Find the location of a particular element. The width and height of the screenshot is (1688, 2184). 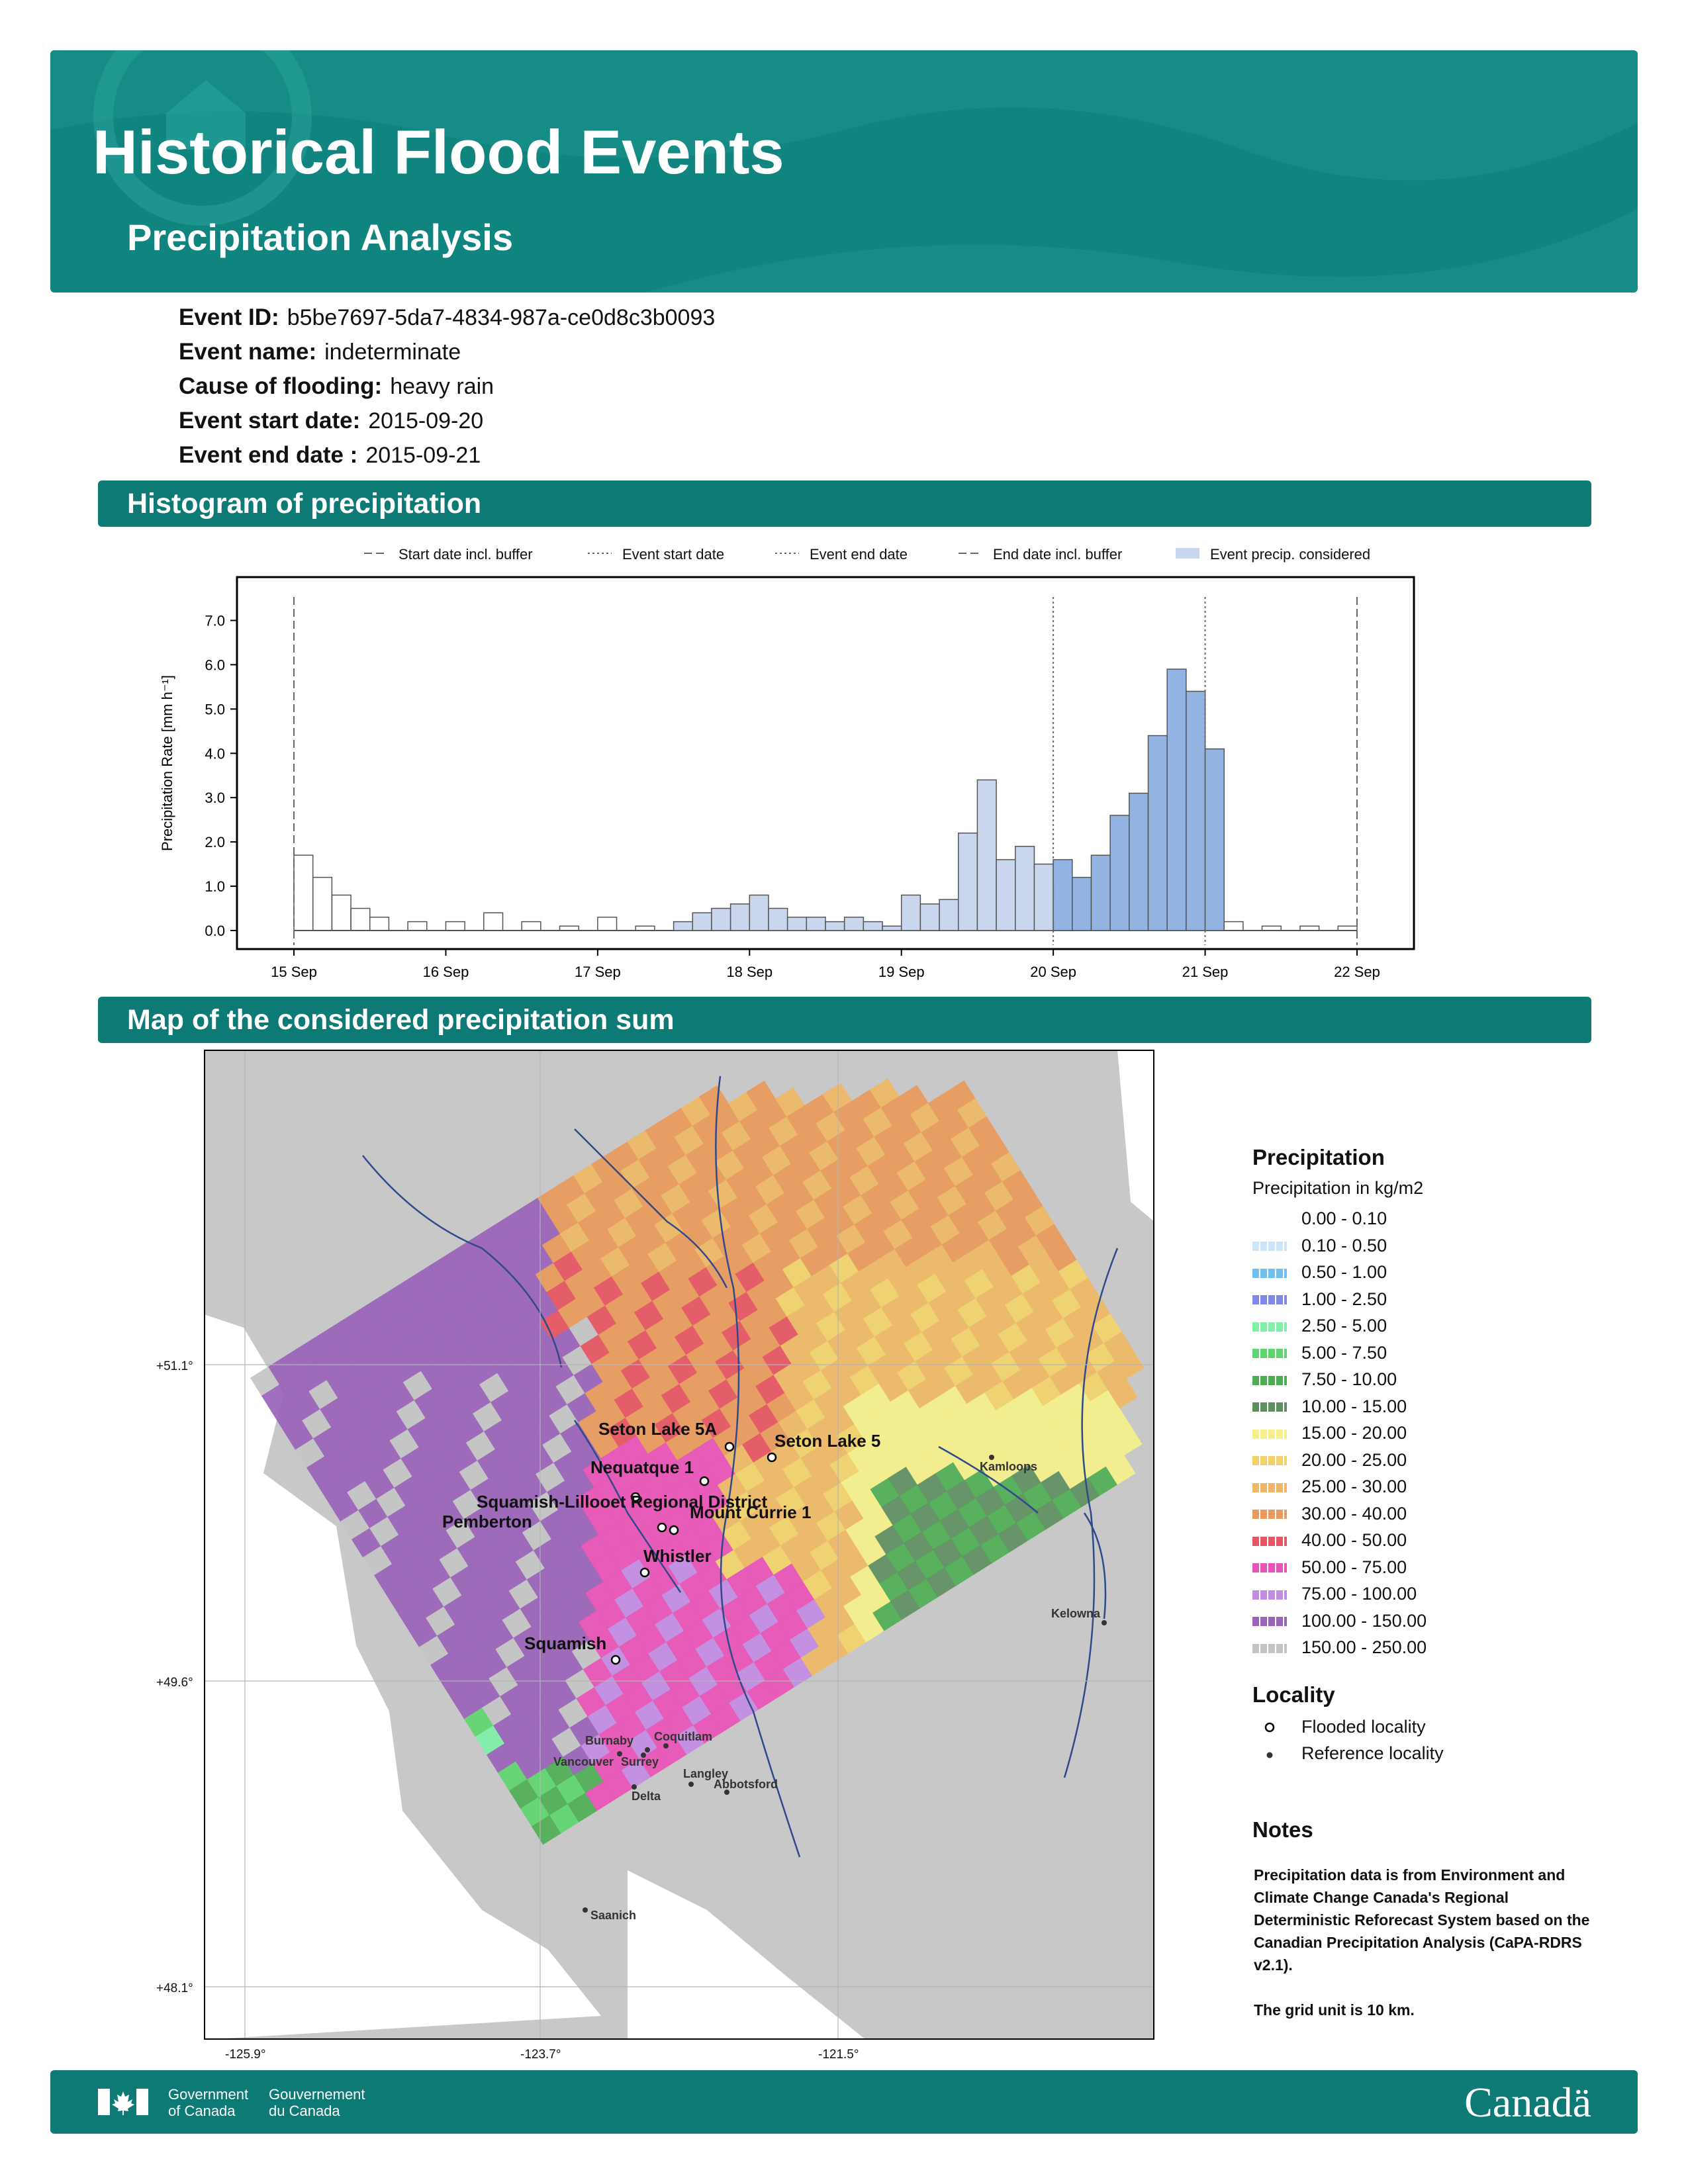

legend-class-label: 75.00 - 100.00 is located at coordinates (1359, 1594).